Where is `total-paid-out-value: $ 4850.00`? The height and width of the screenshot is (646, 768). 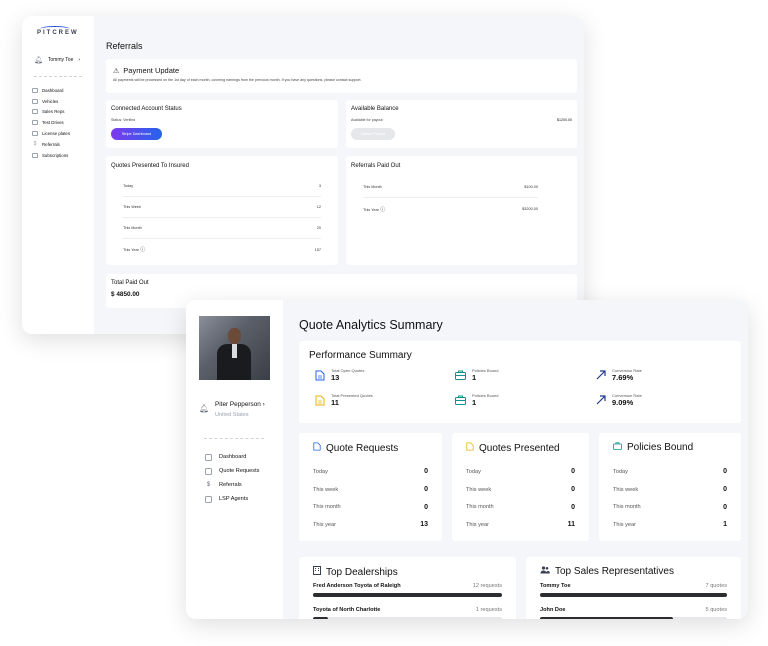 total-paid-out-value: $ 4850.00 is located at coordinates (125, 294).